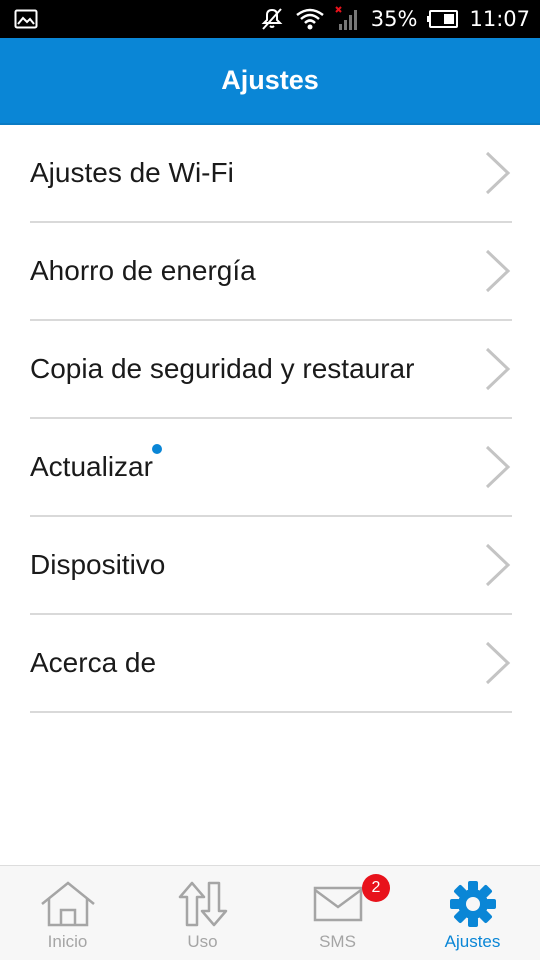  I want to click on battery-icon, so click(443, 19).